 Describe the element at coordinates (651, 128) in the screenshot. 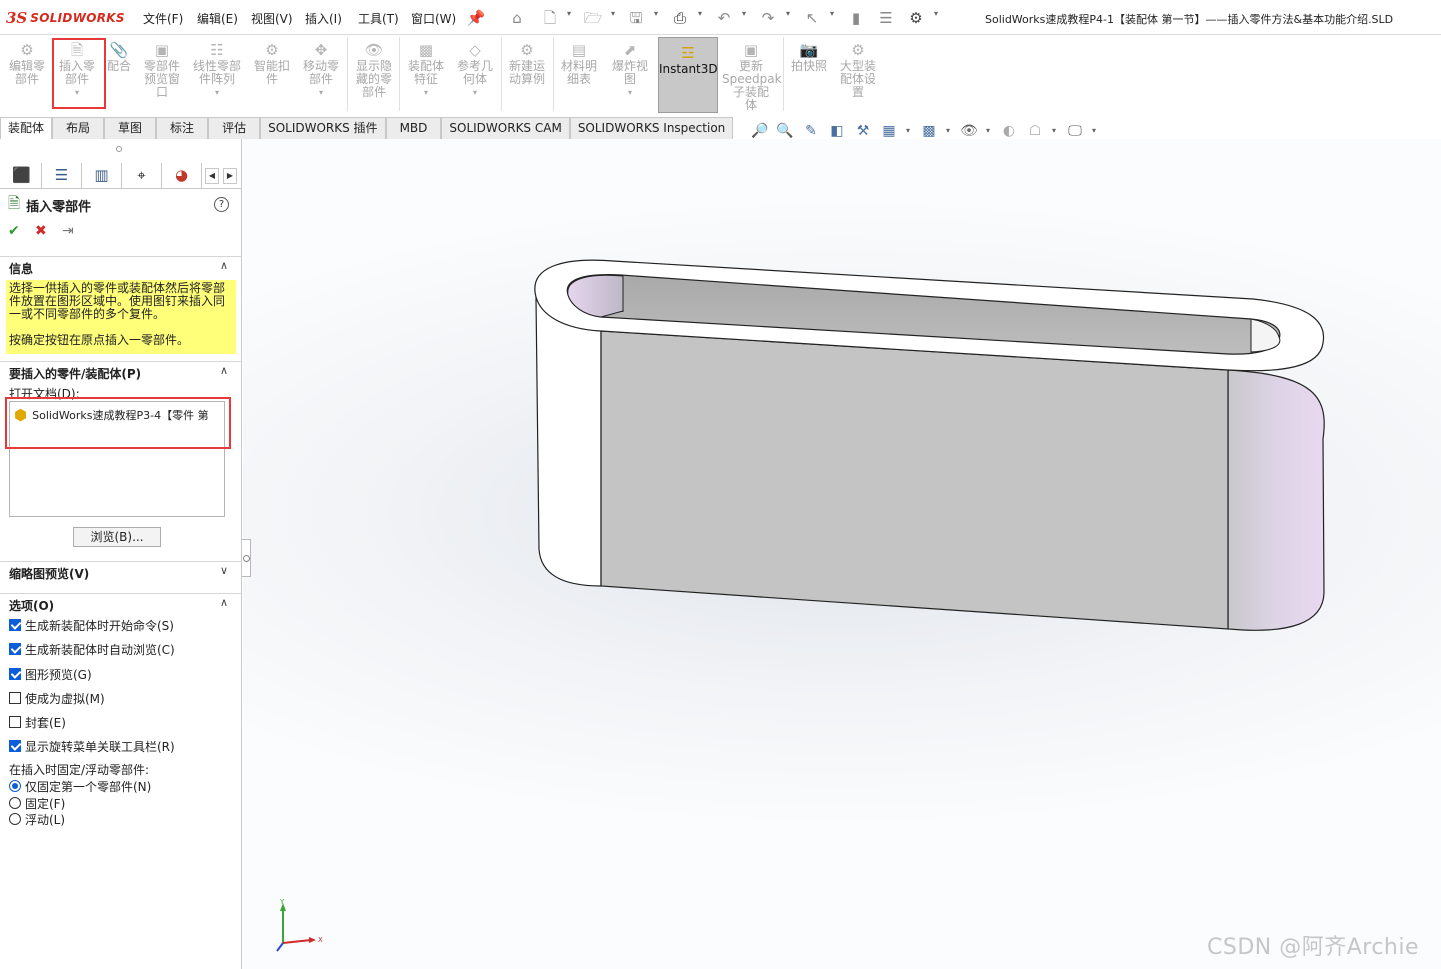

I see `tab-solidworks-inspection: SOLIDWORKS Inspection` at that location.